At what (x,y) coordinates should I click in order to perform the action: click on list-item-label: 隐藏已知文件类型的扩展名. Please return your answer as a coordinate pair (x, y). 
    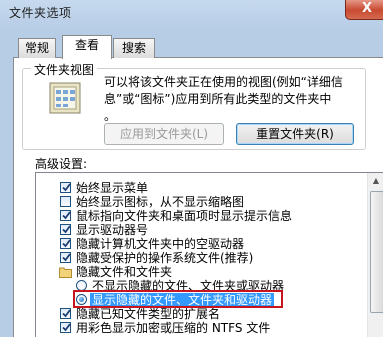
    Looking at the image, I should click on (148, 314).